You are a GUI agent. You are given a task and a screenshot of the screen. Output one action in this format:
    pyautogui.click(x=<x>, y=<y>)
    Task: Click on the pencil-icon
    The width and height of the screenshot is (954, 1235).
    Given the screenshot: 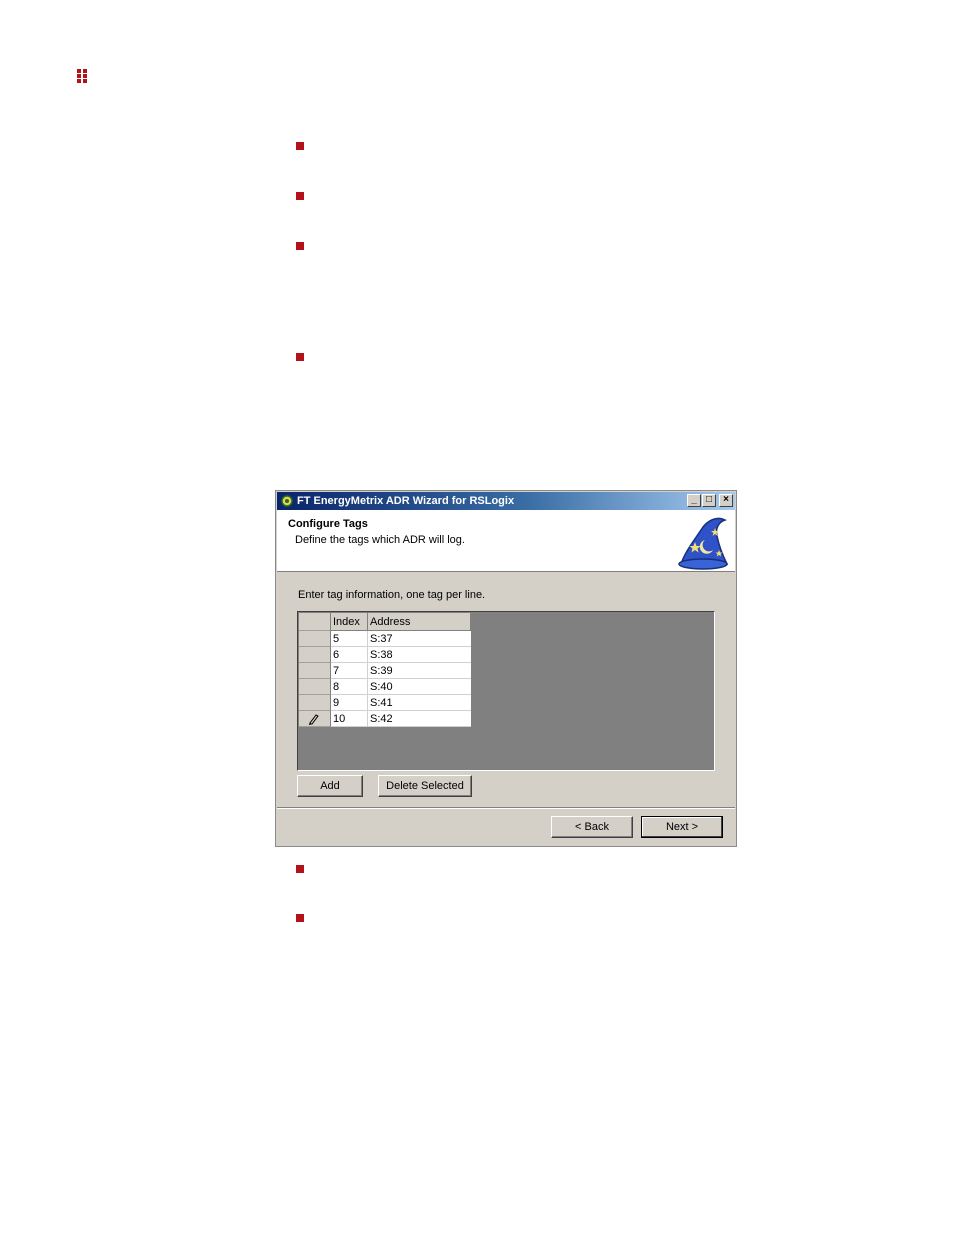 What is the action you would take?
    pyautogui.click(x=313, y=719)
    